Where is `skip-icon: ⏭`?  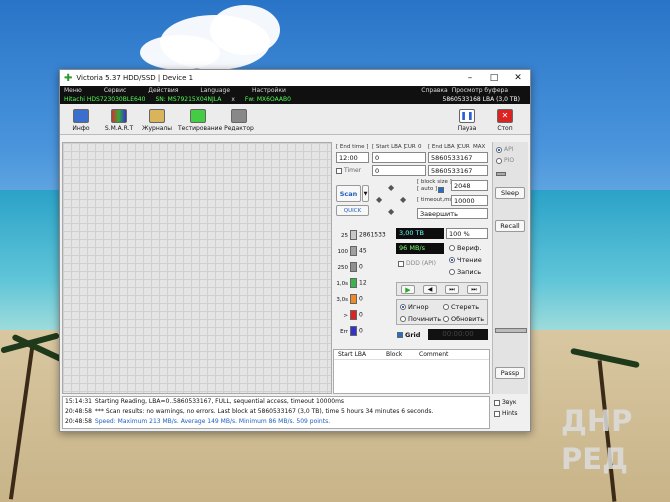
skip-icon: ⏭ is located at coordinates (452, 289).